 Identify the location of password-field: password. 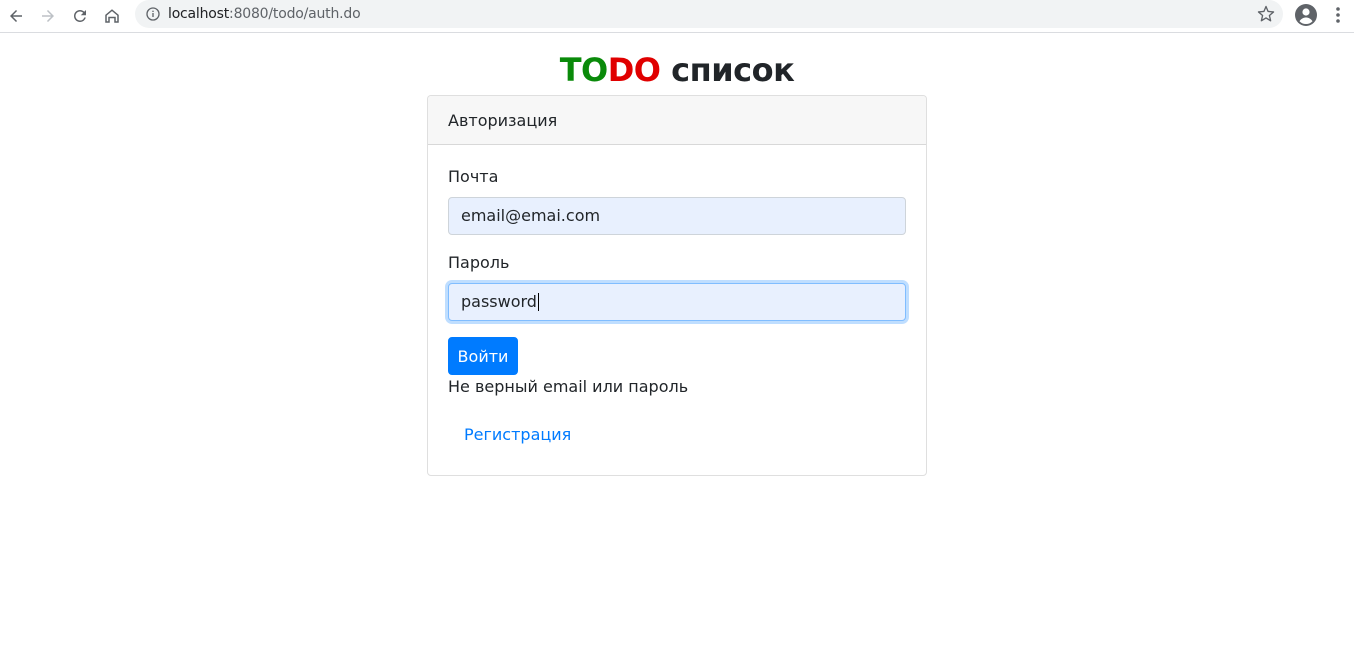
(677, 302).